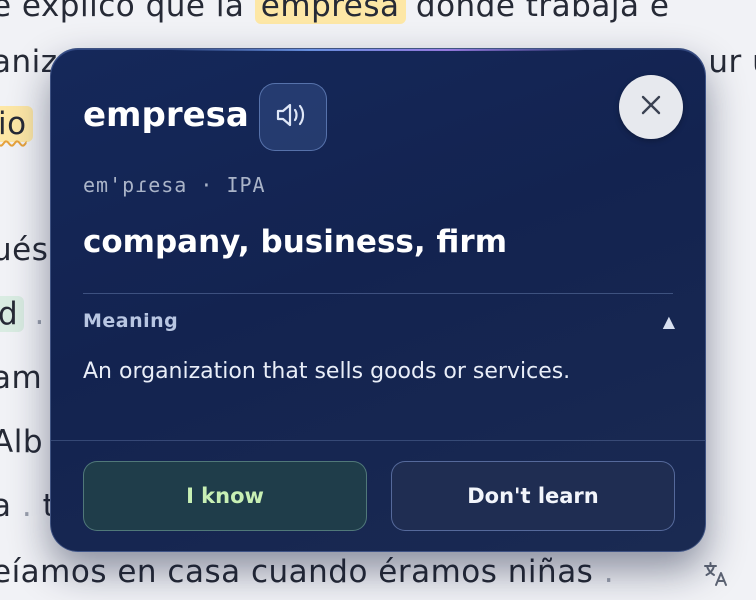 The image size is (756, 600). I want to click on text-span: donde trabaja e, so click(537, 12).